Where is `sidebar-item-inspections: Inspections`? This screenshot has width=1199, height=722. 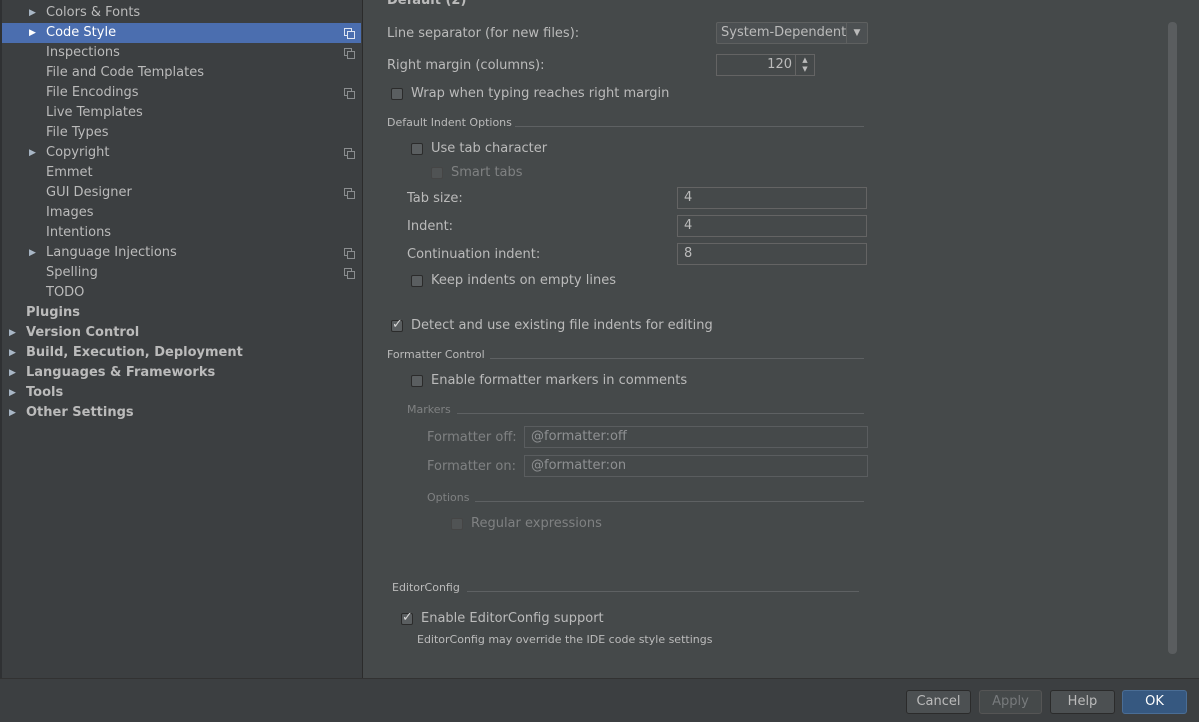
sidebar-item-inspections: Inspections is located at coordinates (181, 53).